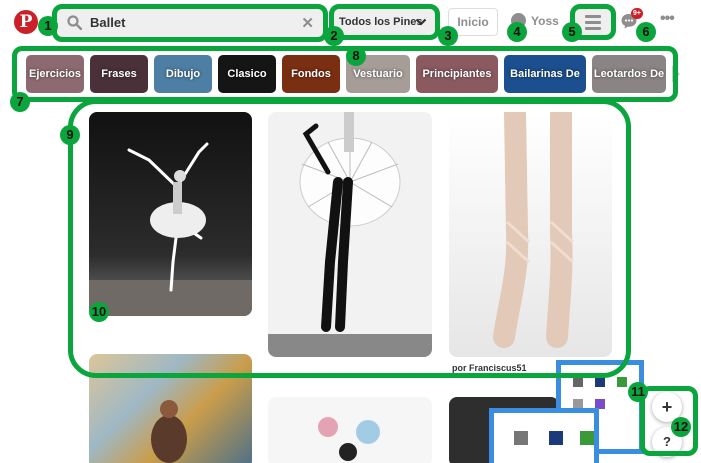  What do you see at coordinates (381, 22) in the screenshot?
I see `filter-label: Todos los Pines` at bounding box center [381, 22].